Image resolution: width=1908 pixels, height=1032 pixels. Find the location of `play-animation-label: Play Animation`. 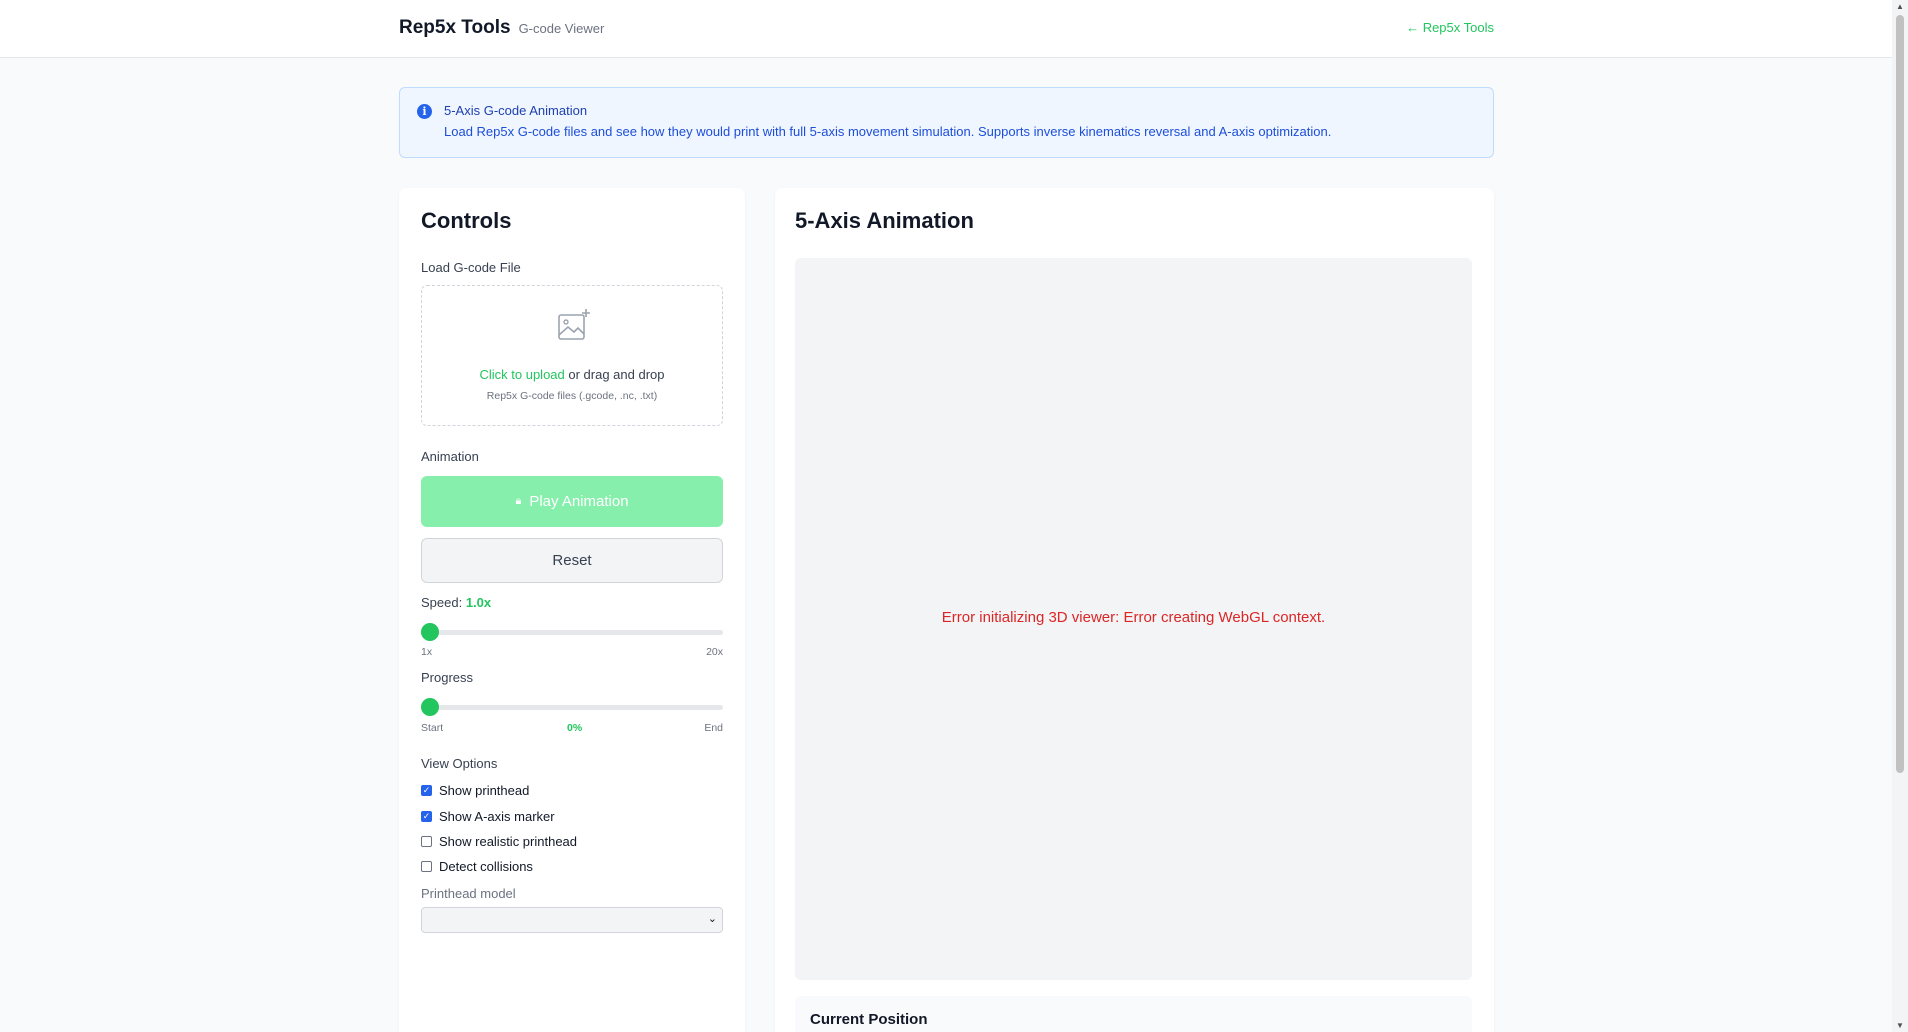

play-animation-label: Play Animation is located at coordinates (579, 501).